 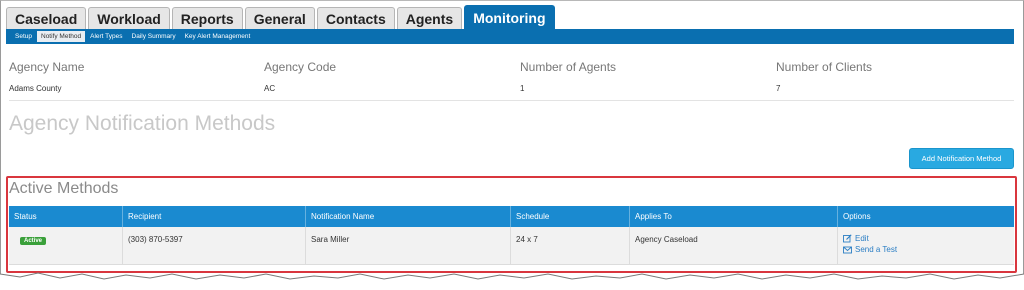 What do you see at coordinates (46, 76) in the screenshot?
I see `agency-name-block: Agency Name Adams County` at bounding box center [46, 76].